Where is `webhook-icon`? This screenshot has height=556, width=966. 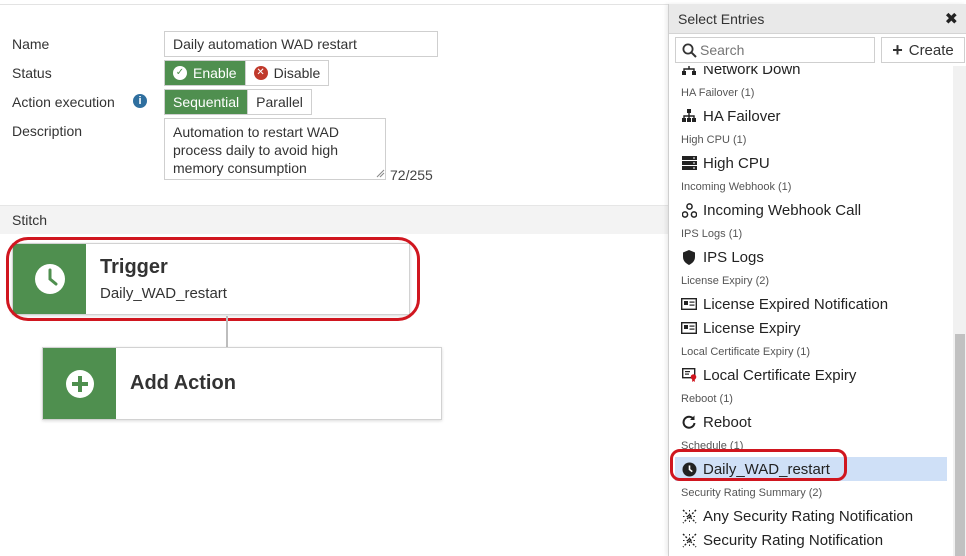 webhook-icon is located at coordinates (689, 210).